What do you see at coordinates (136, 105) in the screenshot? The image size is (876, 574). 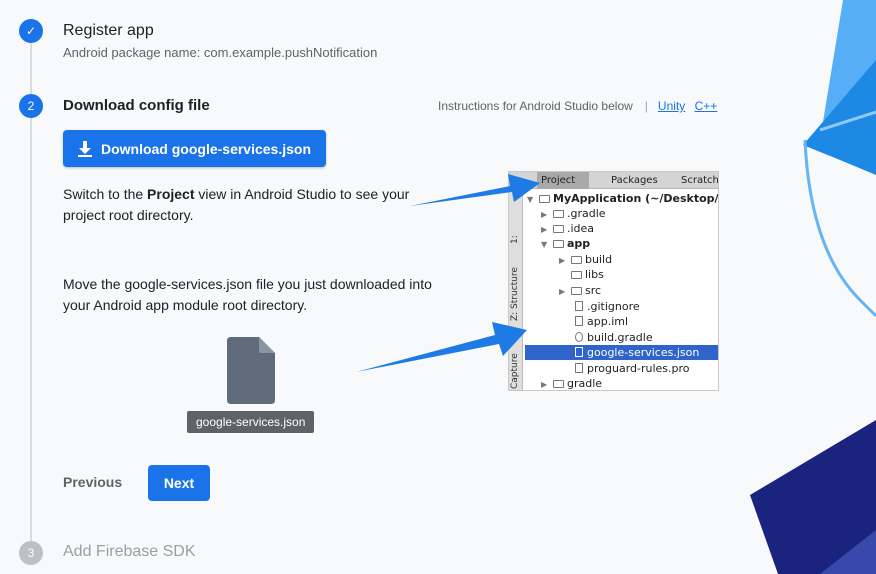 I see `step-2-title: Download config file` at bounding box center [136, 105].